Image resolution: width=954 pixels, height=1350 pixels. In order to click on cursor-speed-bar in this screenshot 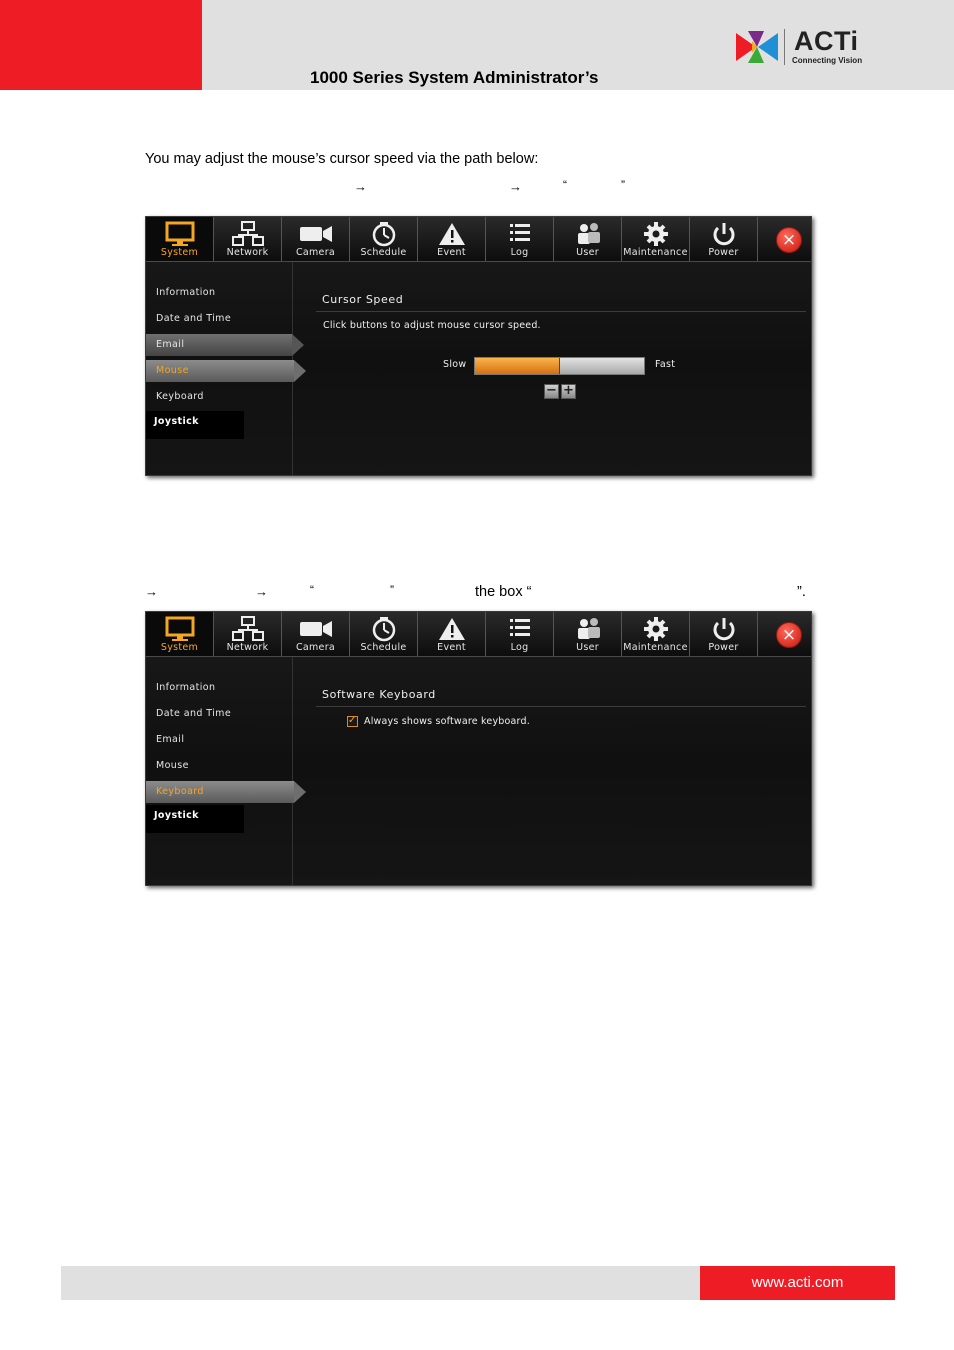, I will do `click(559, 366)`.